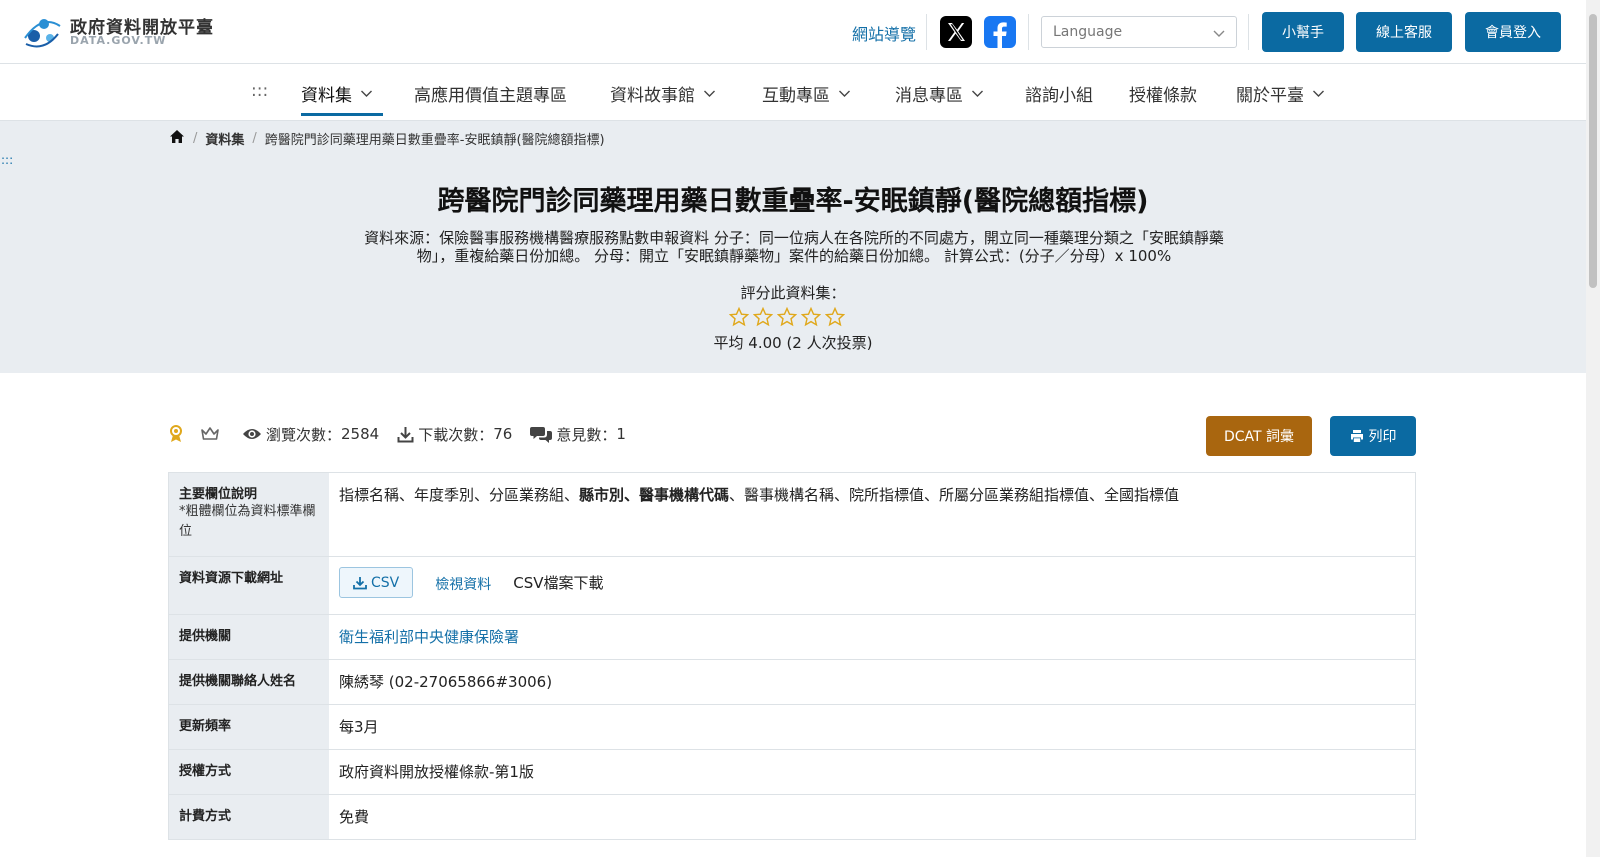 This screenshot has height=857, width=1600. What do you see at coordinates (1593, 151) in the screenshot?
I see `scrollbar-thumb` at bounding box center [1593, 151].